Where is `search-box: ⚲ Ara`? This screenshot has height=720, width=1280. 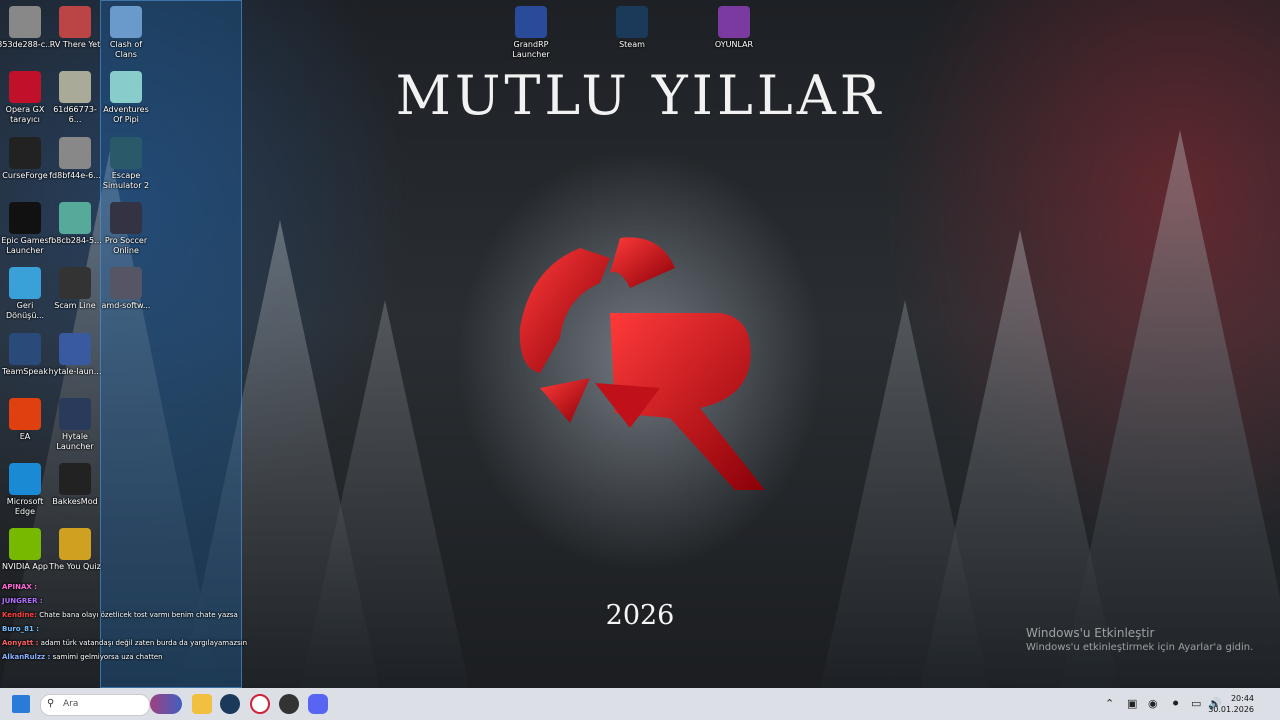 search-box: ⚲ Ara is located at coordinates (95, 705).